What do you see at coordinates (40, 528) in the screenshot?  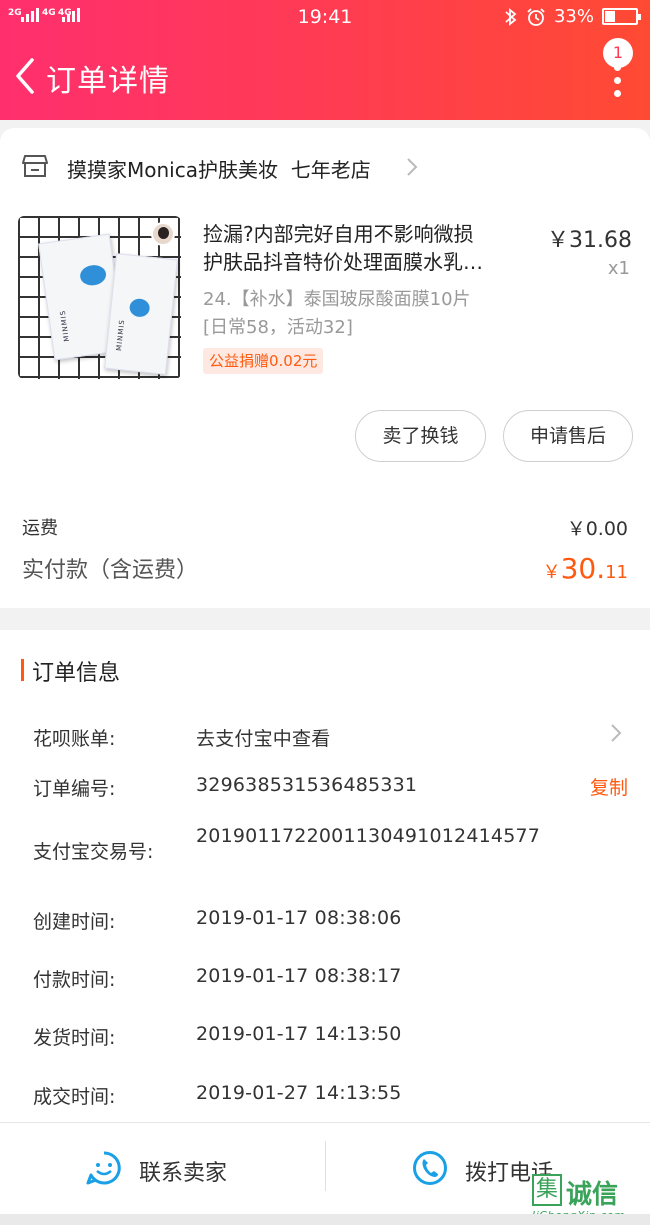 I see `shipping-label: 运费` at bounding box center [40, 528].